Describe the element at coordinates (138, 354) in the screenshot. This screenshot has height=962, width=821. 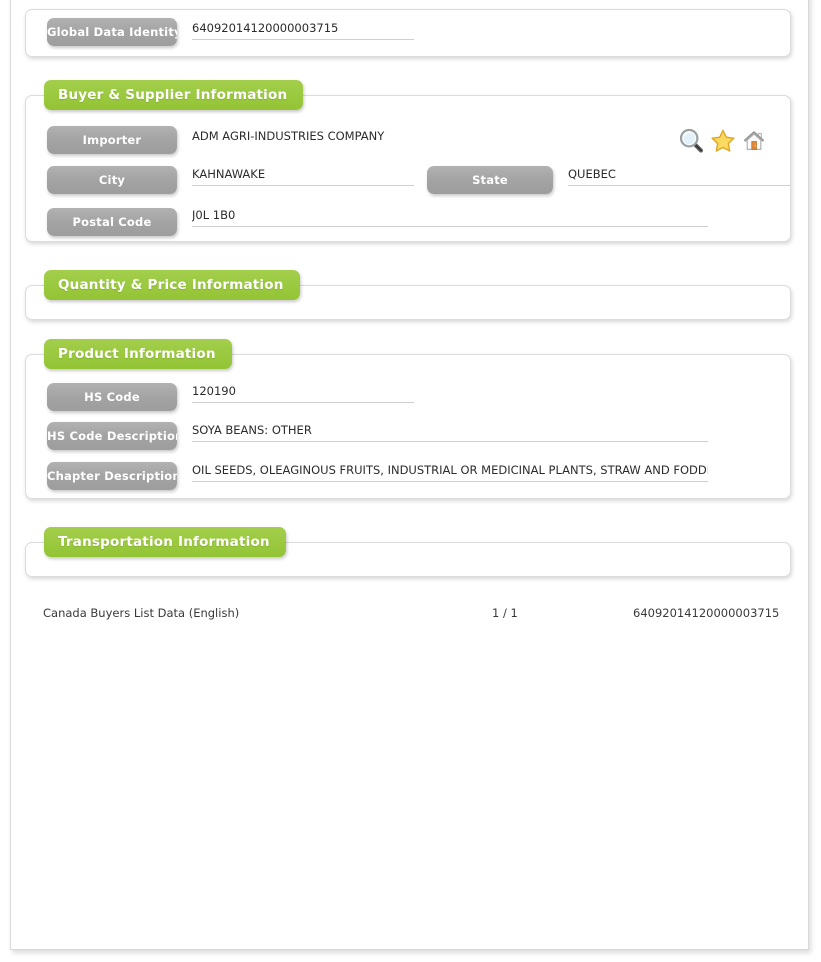
I see `section-legend-product-information: Product Information` at that location.